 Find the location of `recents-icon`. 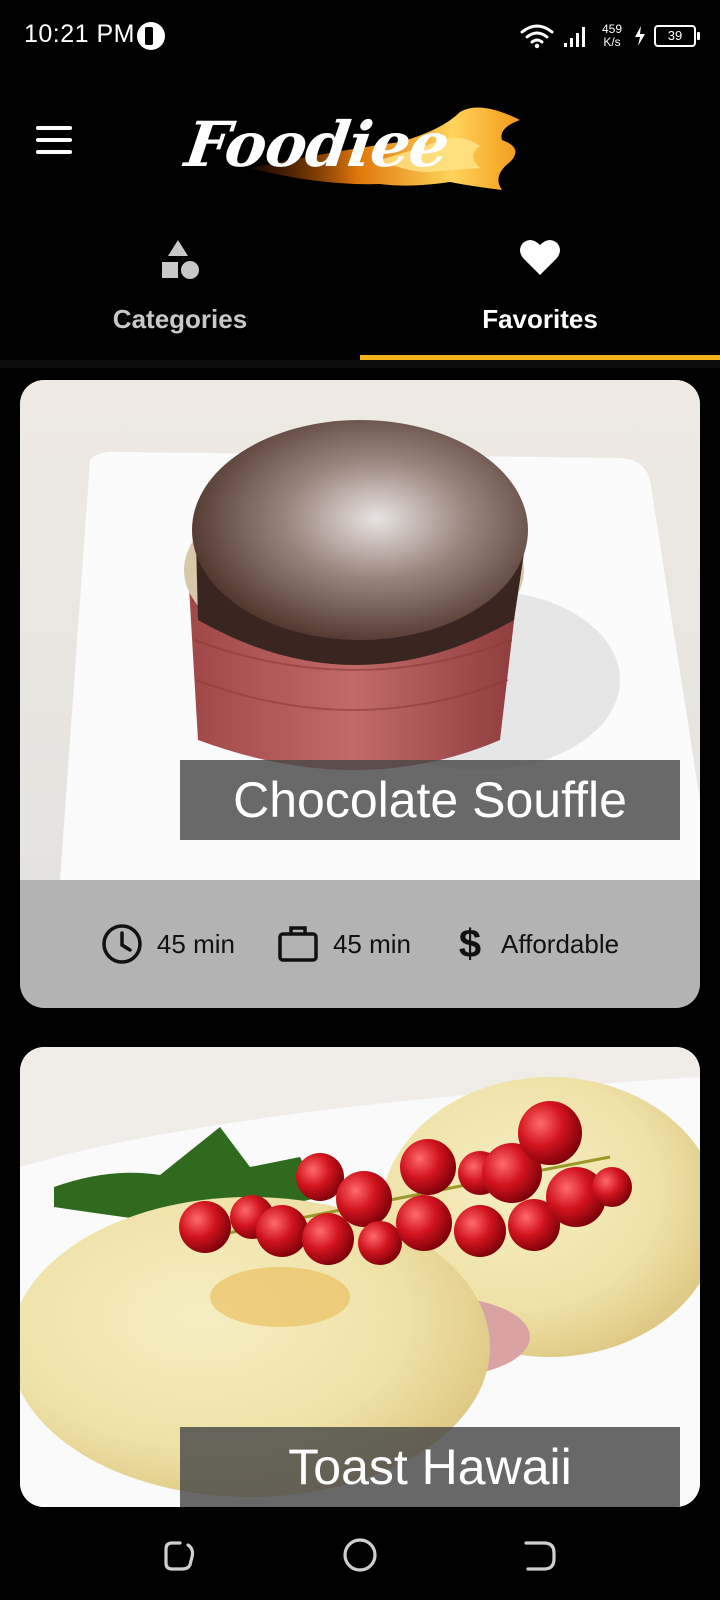

recents-icon is located at coordinates (178, 1555).